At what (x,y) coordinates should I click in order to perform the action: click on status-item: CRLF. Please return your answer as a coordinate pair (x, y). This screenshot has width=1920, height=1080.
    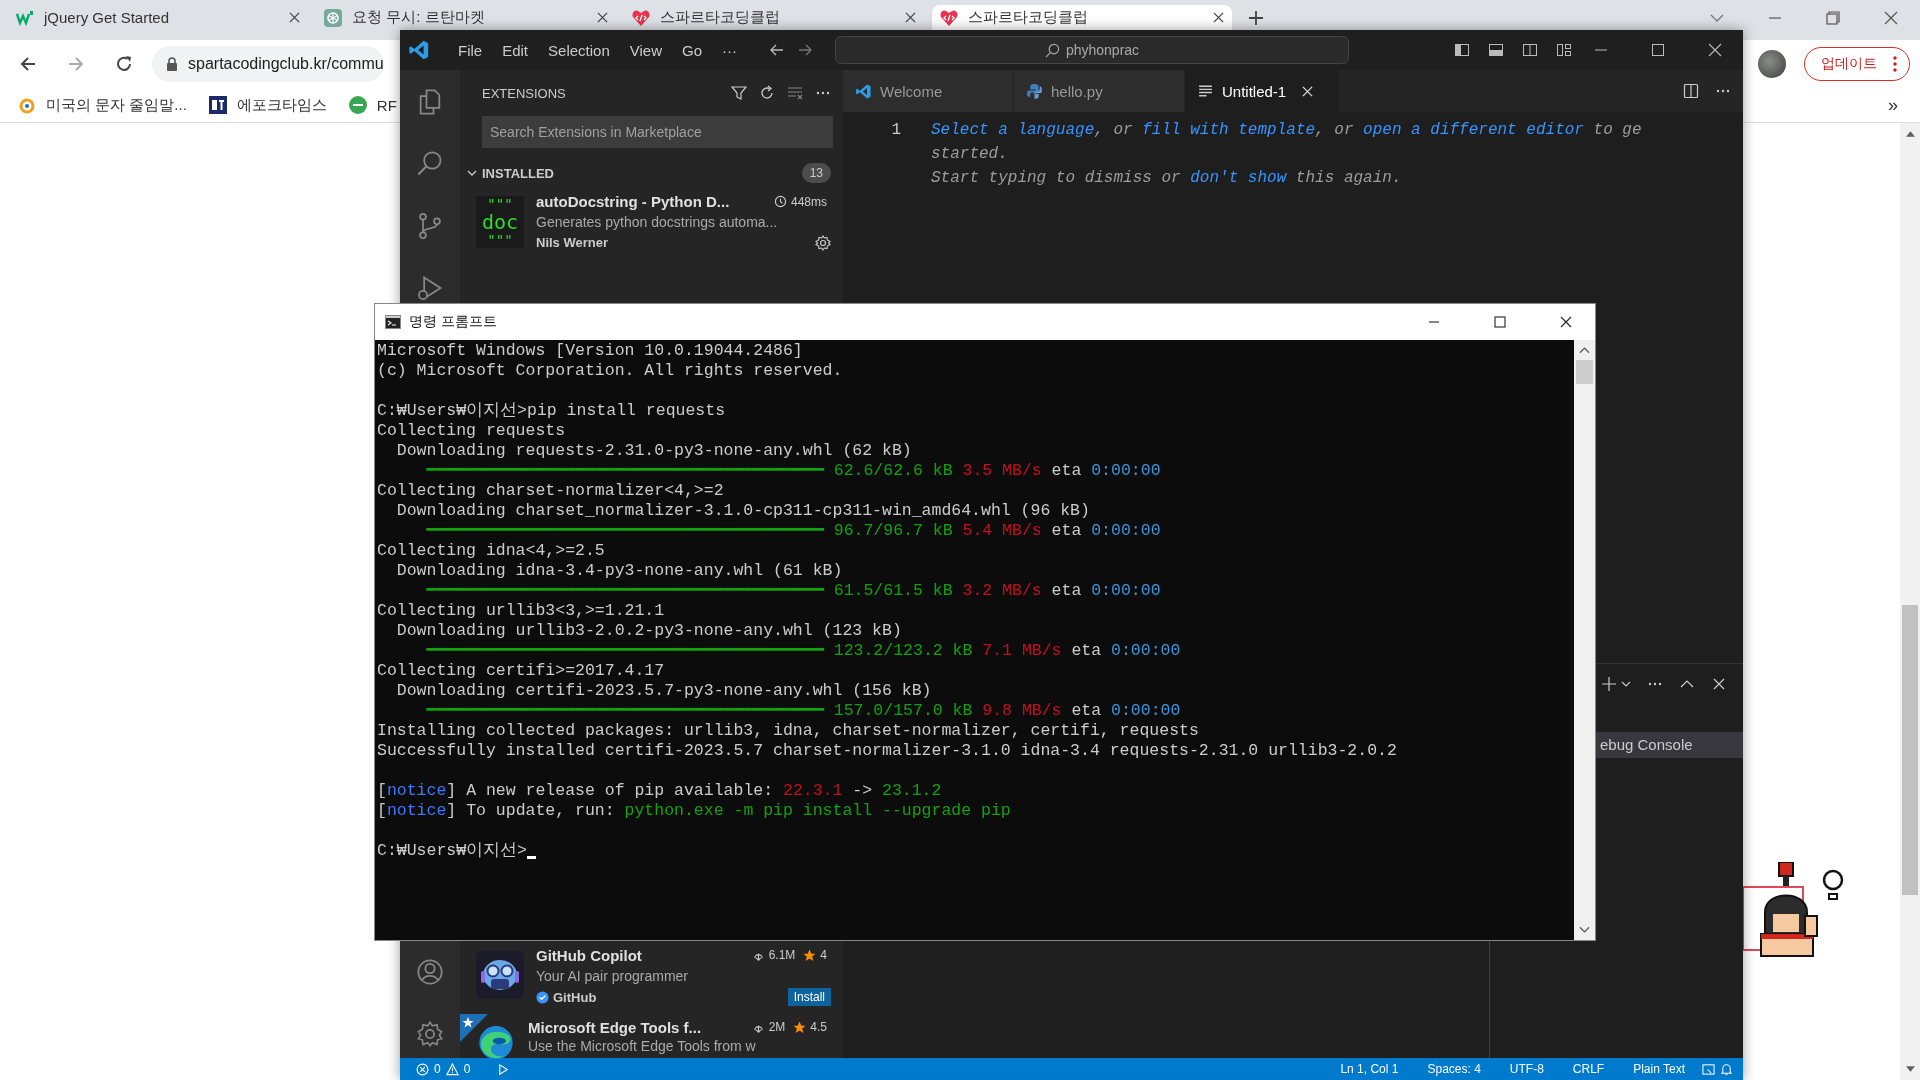
    Looking at the image, I should click on (1588, 1069).